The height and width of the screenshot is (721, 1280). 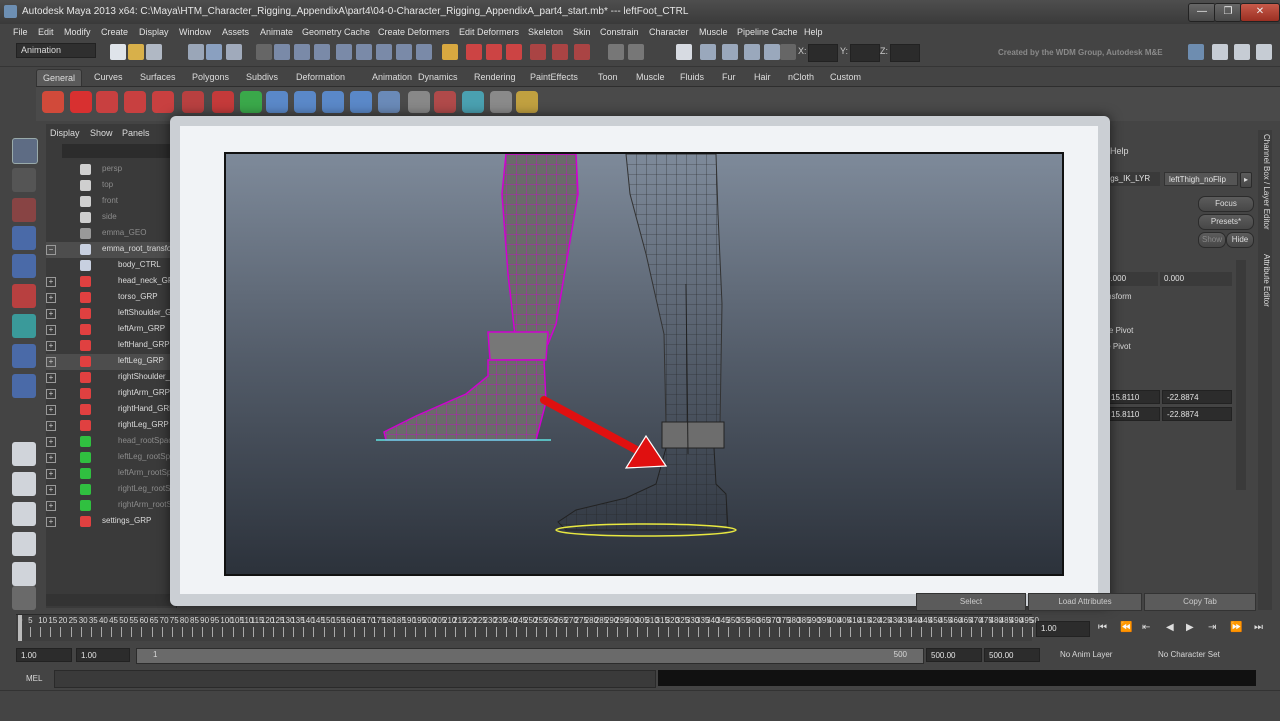 I want to click on panel-layout-2-icon, so click(x=1242, y=52).